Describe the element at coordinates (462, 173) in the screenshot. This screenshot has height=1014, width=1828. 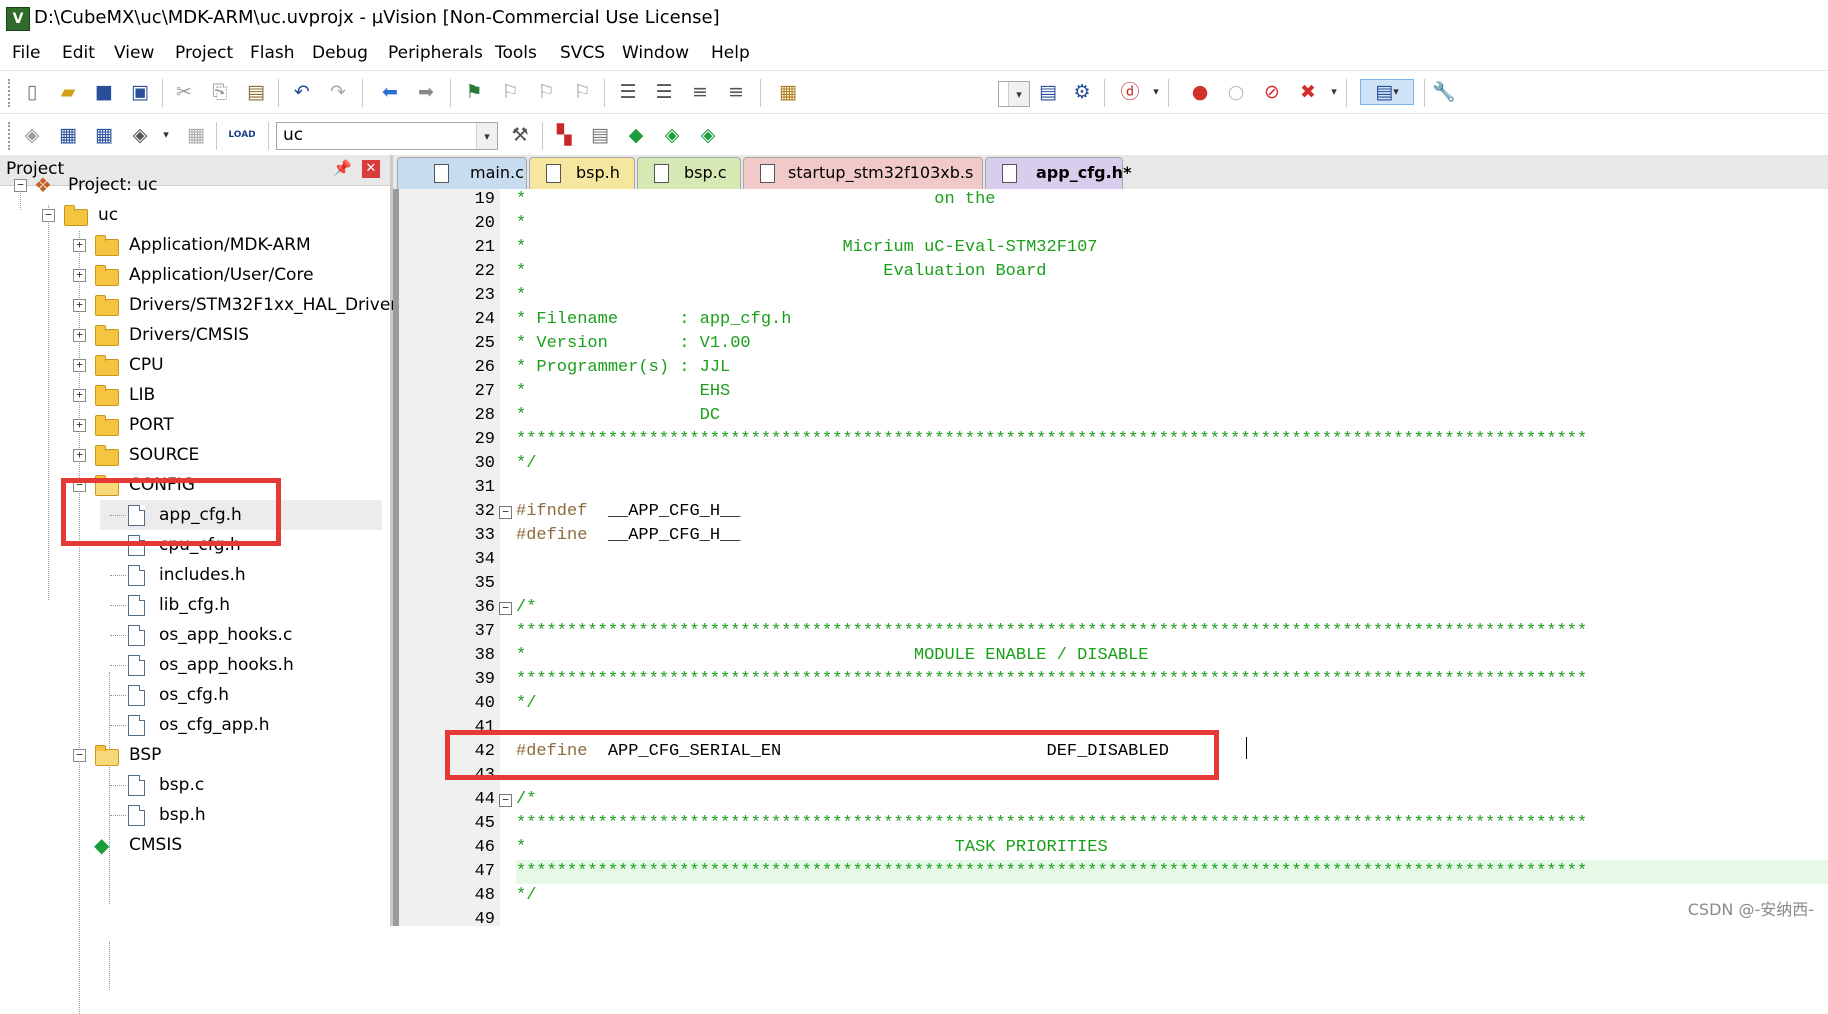
I see `tab-main-c: main.c` at that location.